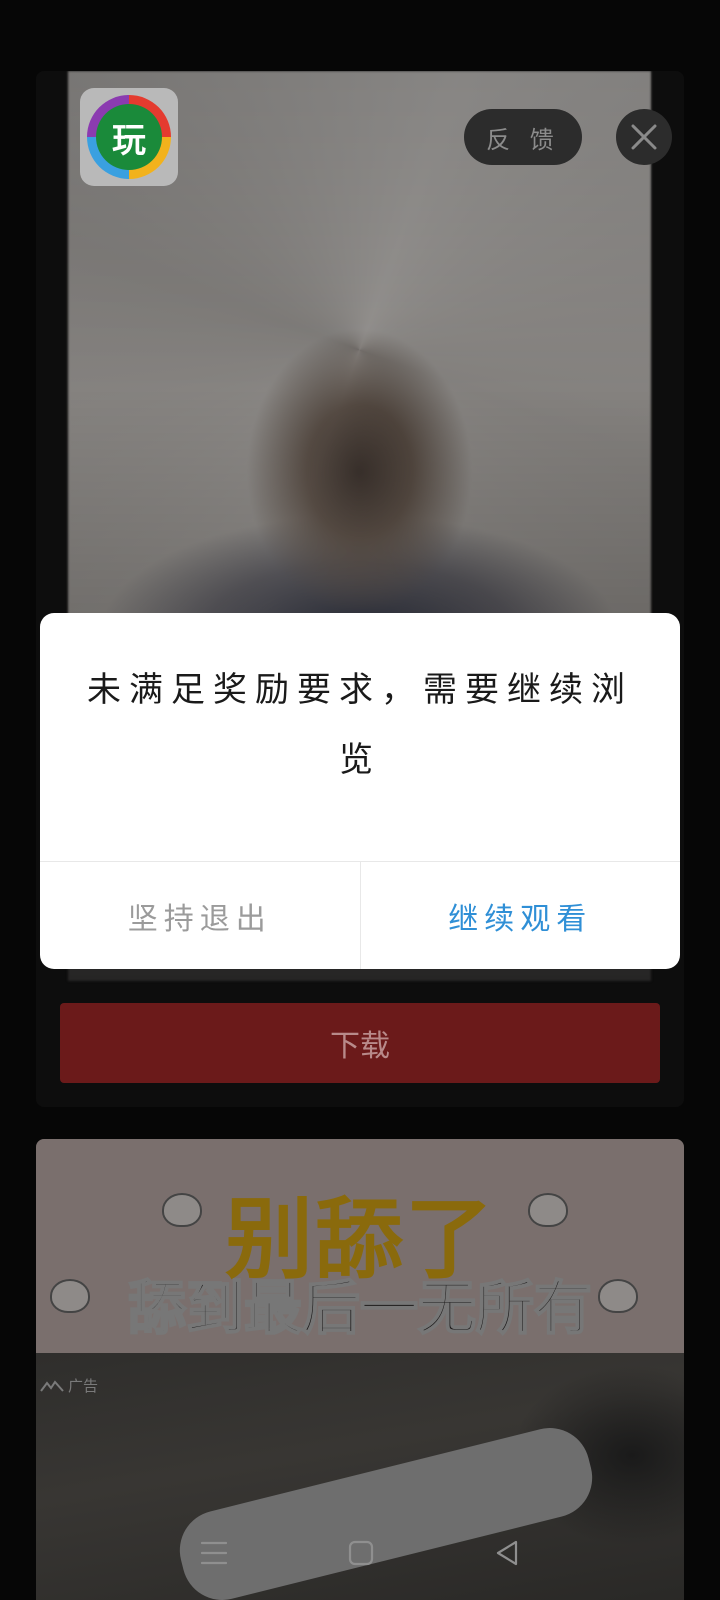 The height and width of the screenshot is (1600, 720). I want to click on app-logo-ring: 玩, so click(129, 137).